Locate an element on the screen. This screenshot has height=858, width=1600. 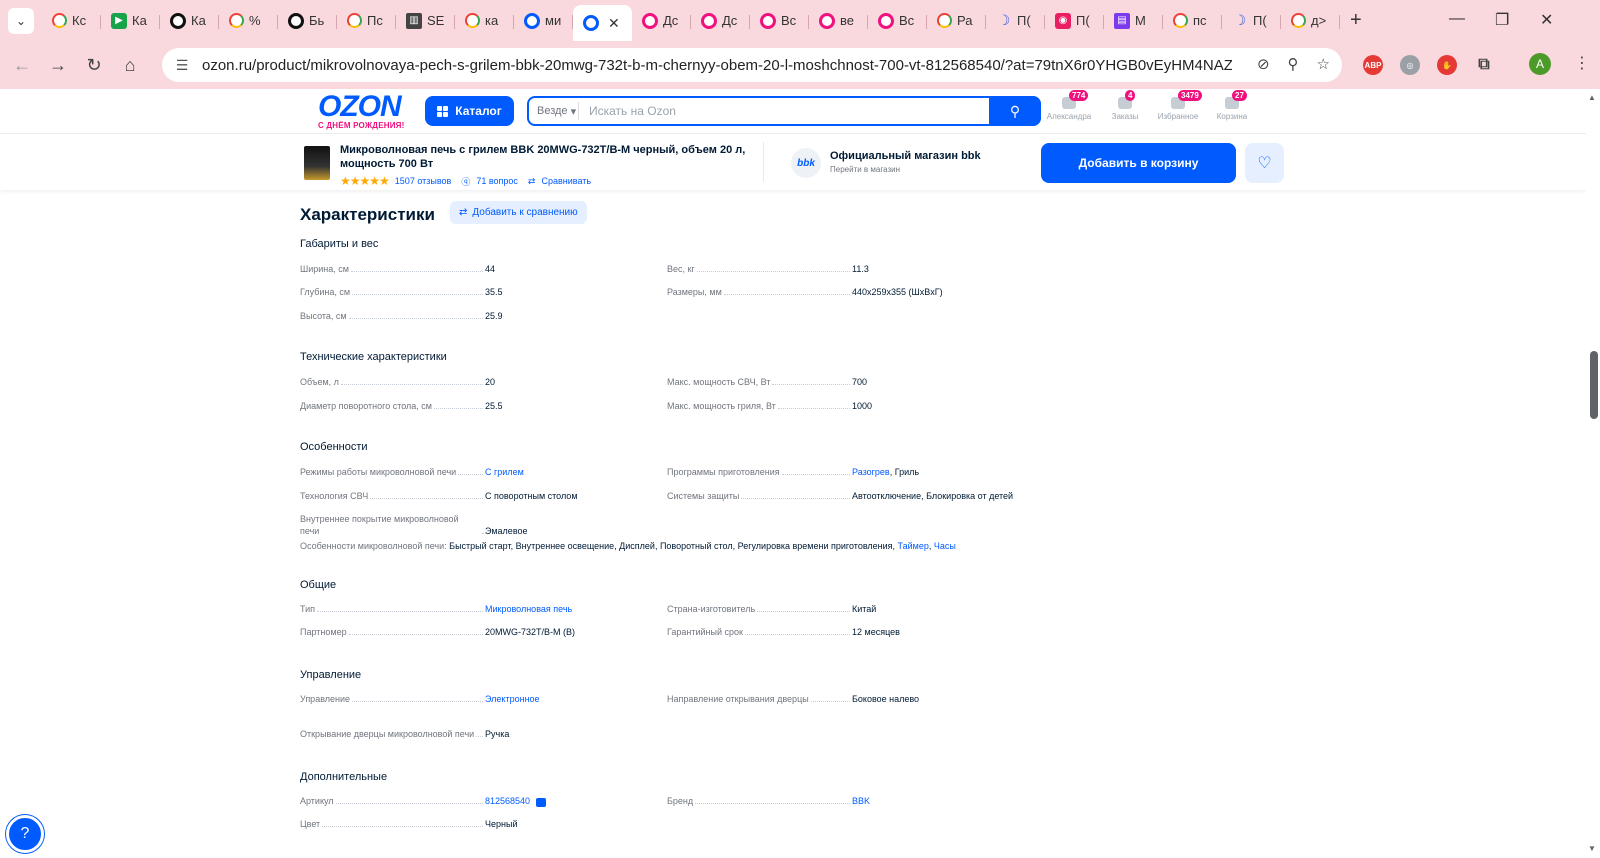
reload-icon: ↻ is located at coordinates (94, 65).